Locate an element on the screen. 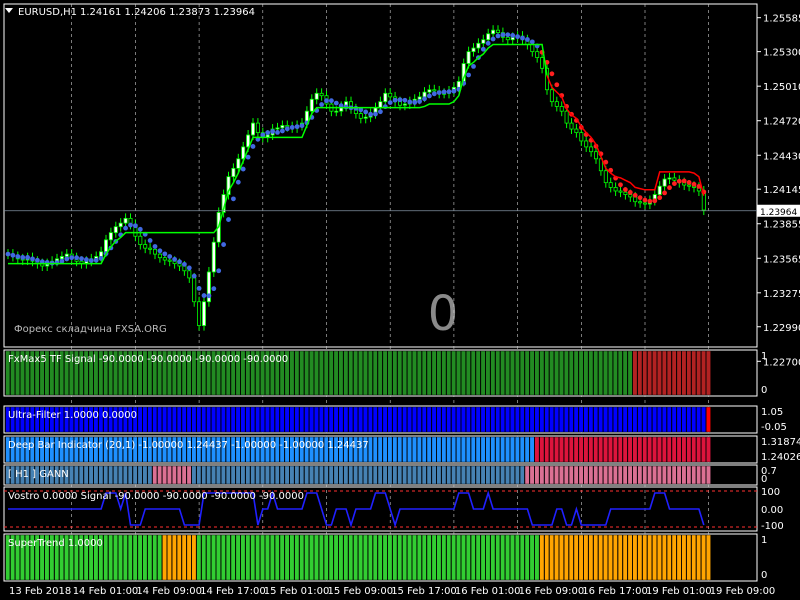 The image size is (800, 600). indicator-scale-label: -0.05 is located at coordinates (774, 427).